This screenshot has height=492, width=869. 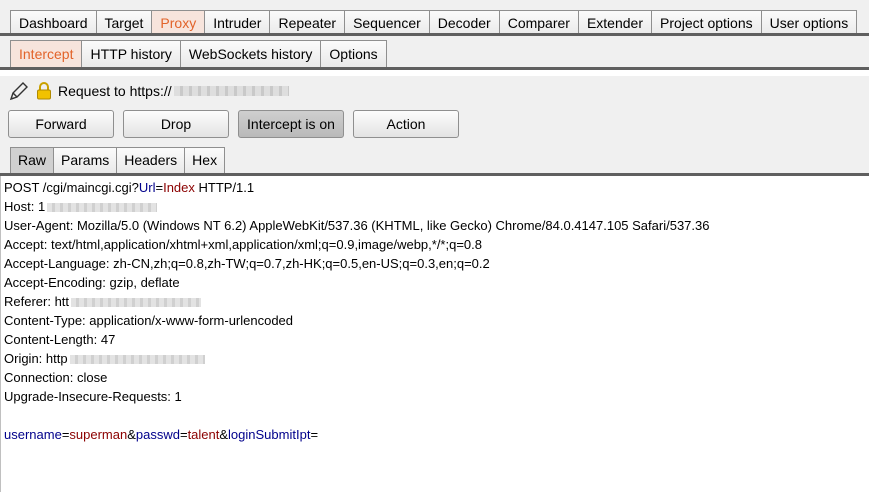 I want to click on intercept-toggle-button: Intercept is on, so click(x=291, y=124).